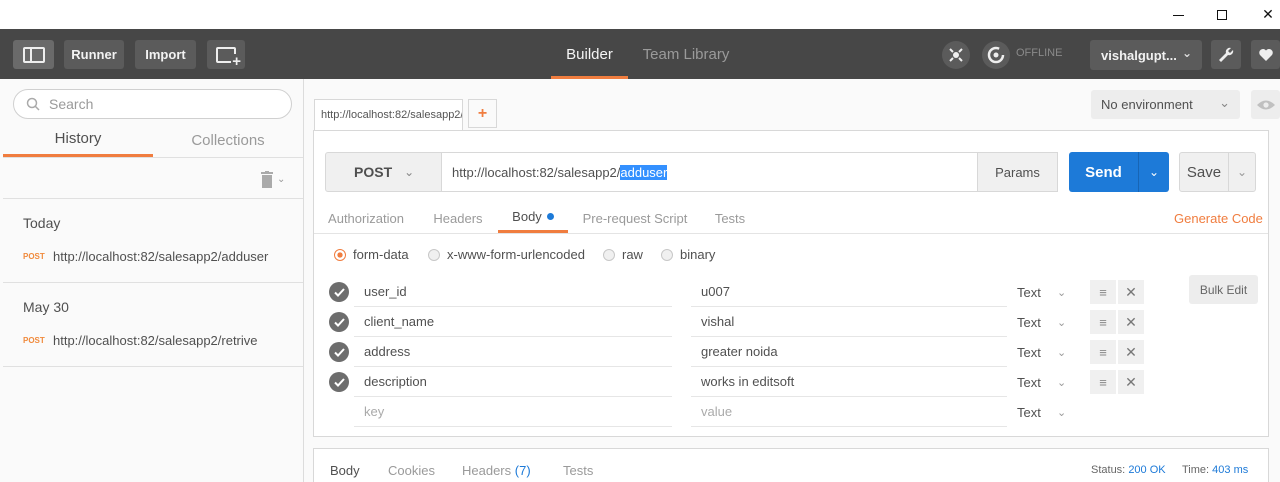  What do you see at coordinates (155, 340) in the screenshot?
I see `history-item-url: http://localhost:82/salesapp2/retrive` at bounding box center [155, 340].